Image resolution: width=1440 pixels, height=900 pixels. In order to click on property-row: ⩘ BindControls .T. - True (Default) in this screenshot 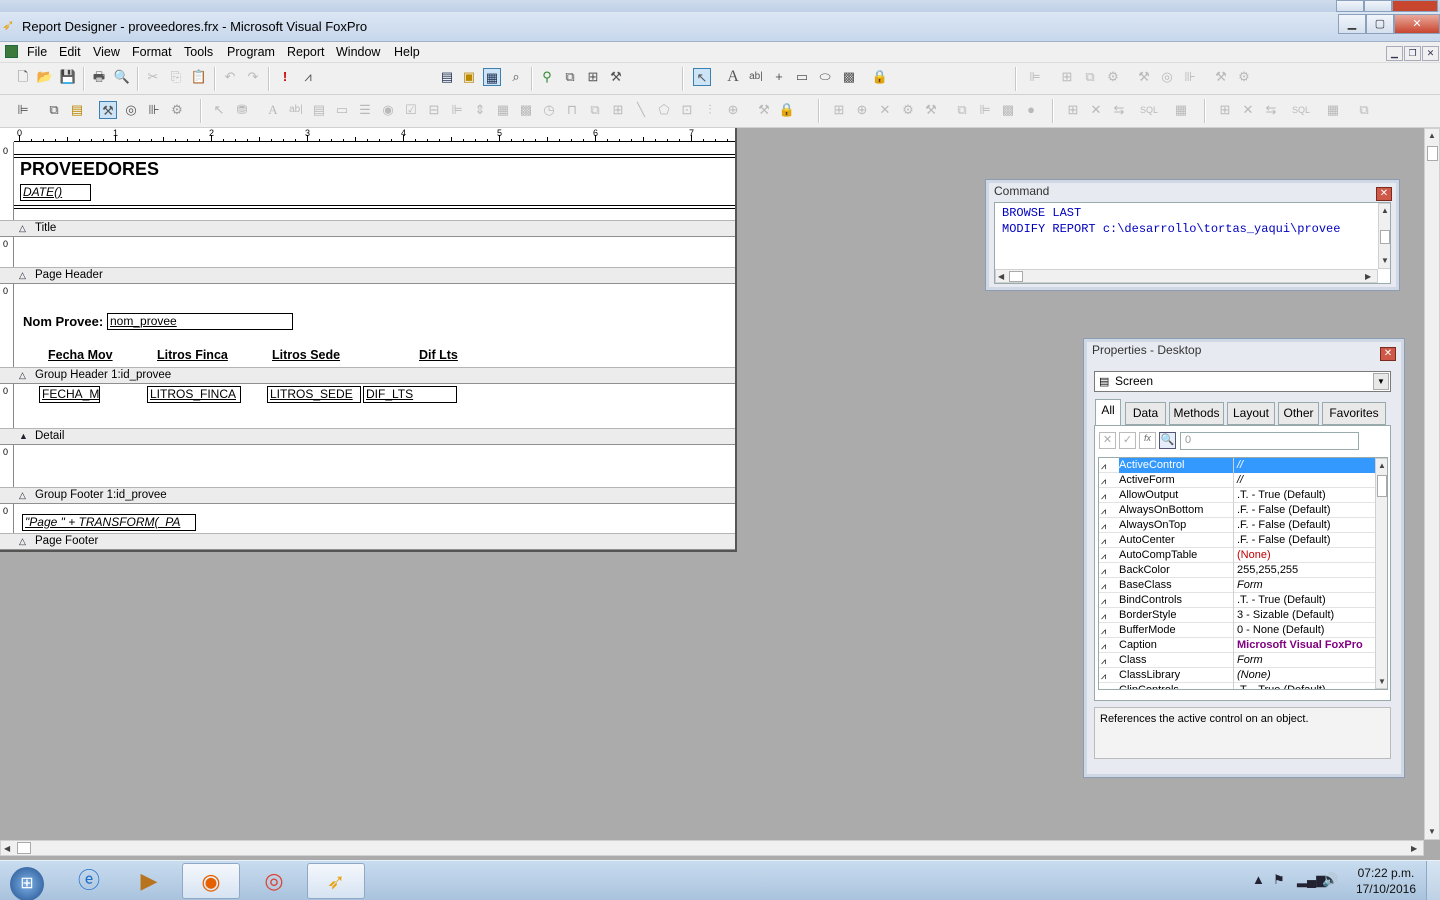, I will do `click(1237, 600)`.